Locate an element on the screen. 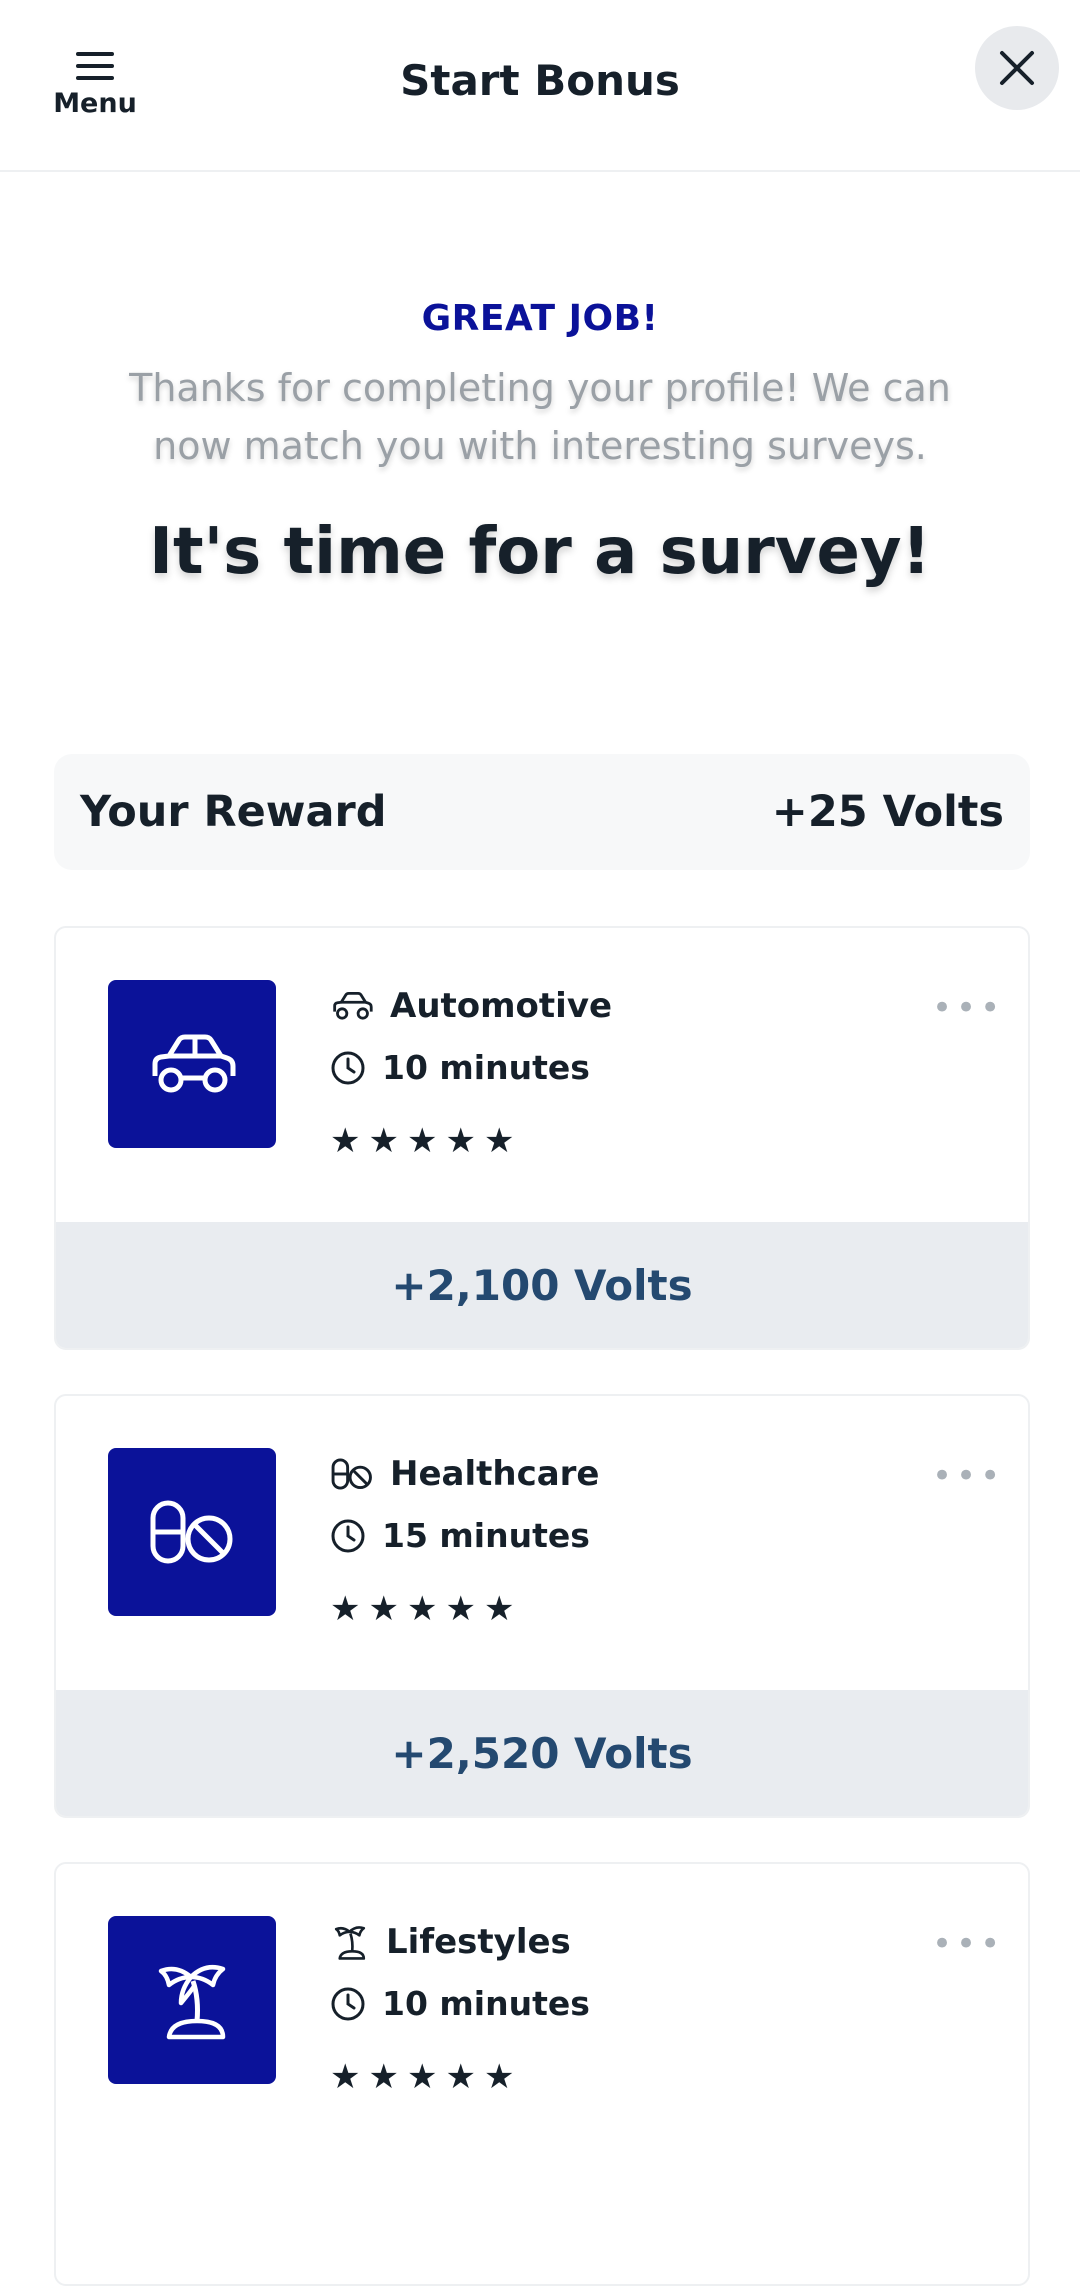 This screenshot has height=2286, width=1080. close-button is located at coordinates (1017, 68).